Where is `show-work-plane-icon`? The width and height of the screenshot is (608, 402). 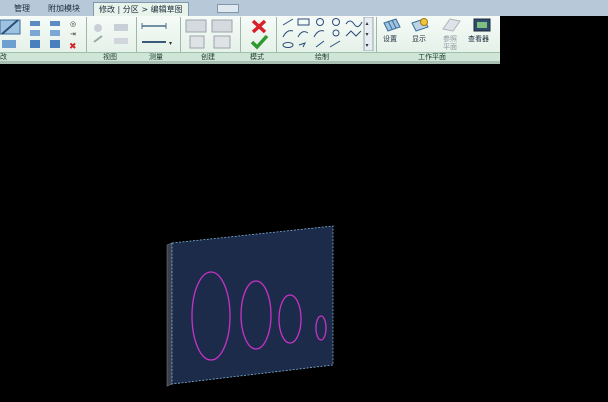
show-work-plane-icon is located at coordinates (420, 25).